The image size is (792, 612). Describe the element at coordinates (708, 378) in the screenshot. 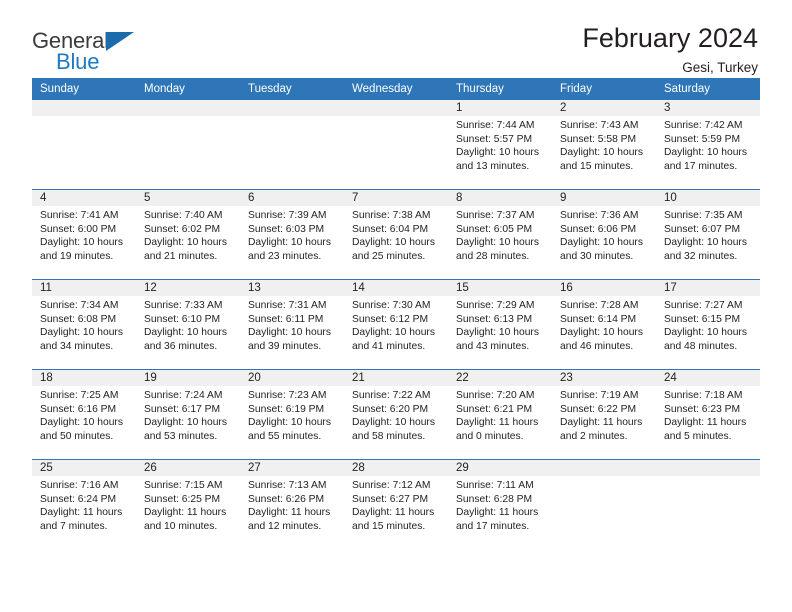

I see `day-number: 24` at that location.